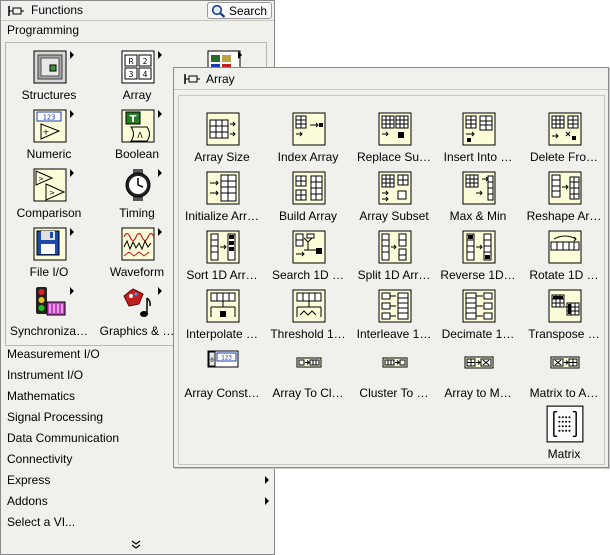  I want to click on array-to-cluster-icon, so click(309, 362).